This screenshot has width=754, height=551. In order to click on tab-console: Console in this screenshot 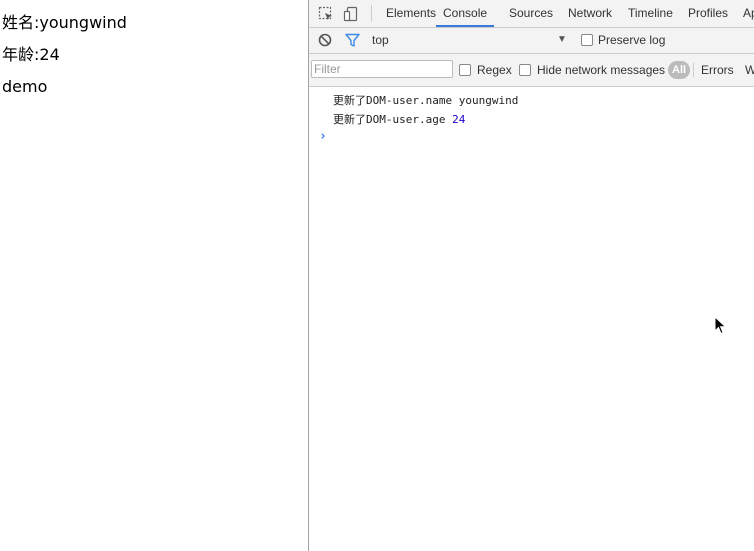, I will do `click(465, 13)`.